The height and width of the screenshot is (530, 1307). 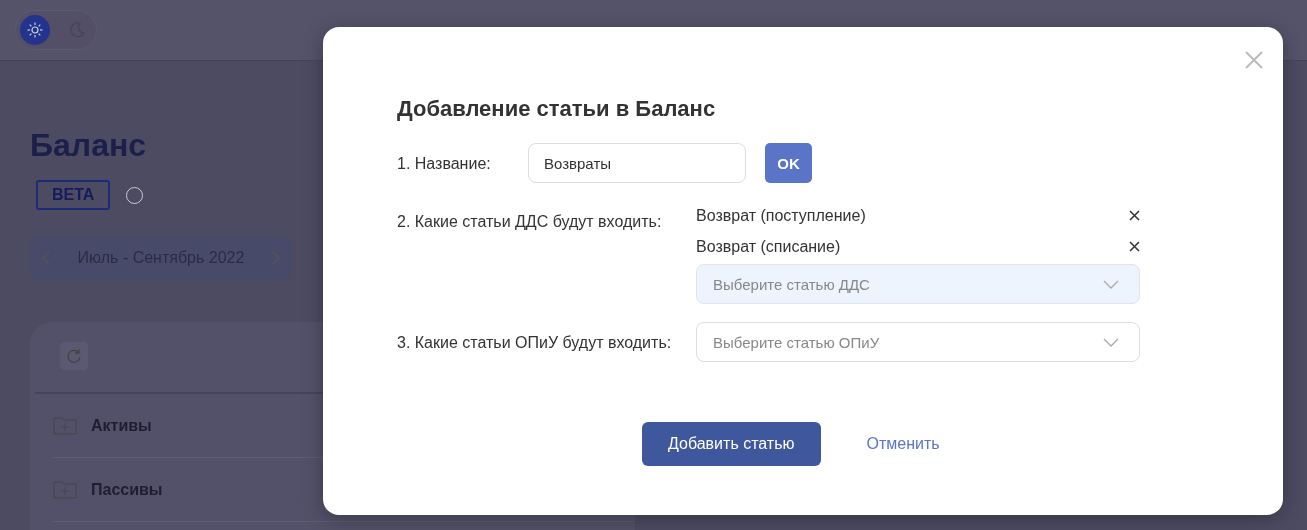 I want to click on help-icon, so click(x=135, y=195).